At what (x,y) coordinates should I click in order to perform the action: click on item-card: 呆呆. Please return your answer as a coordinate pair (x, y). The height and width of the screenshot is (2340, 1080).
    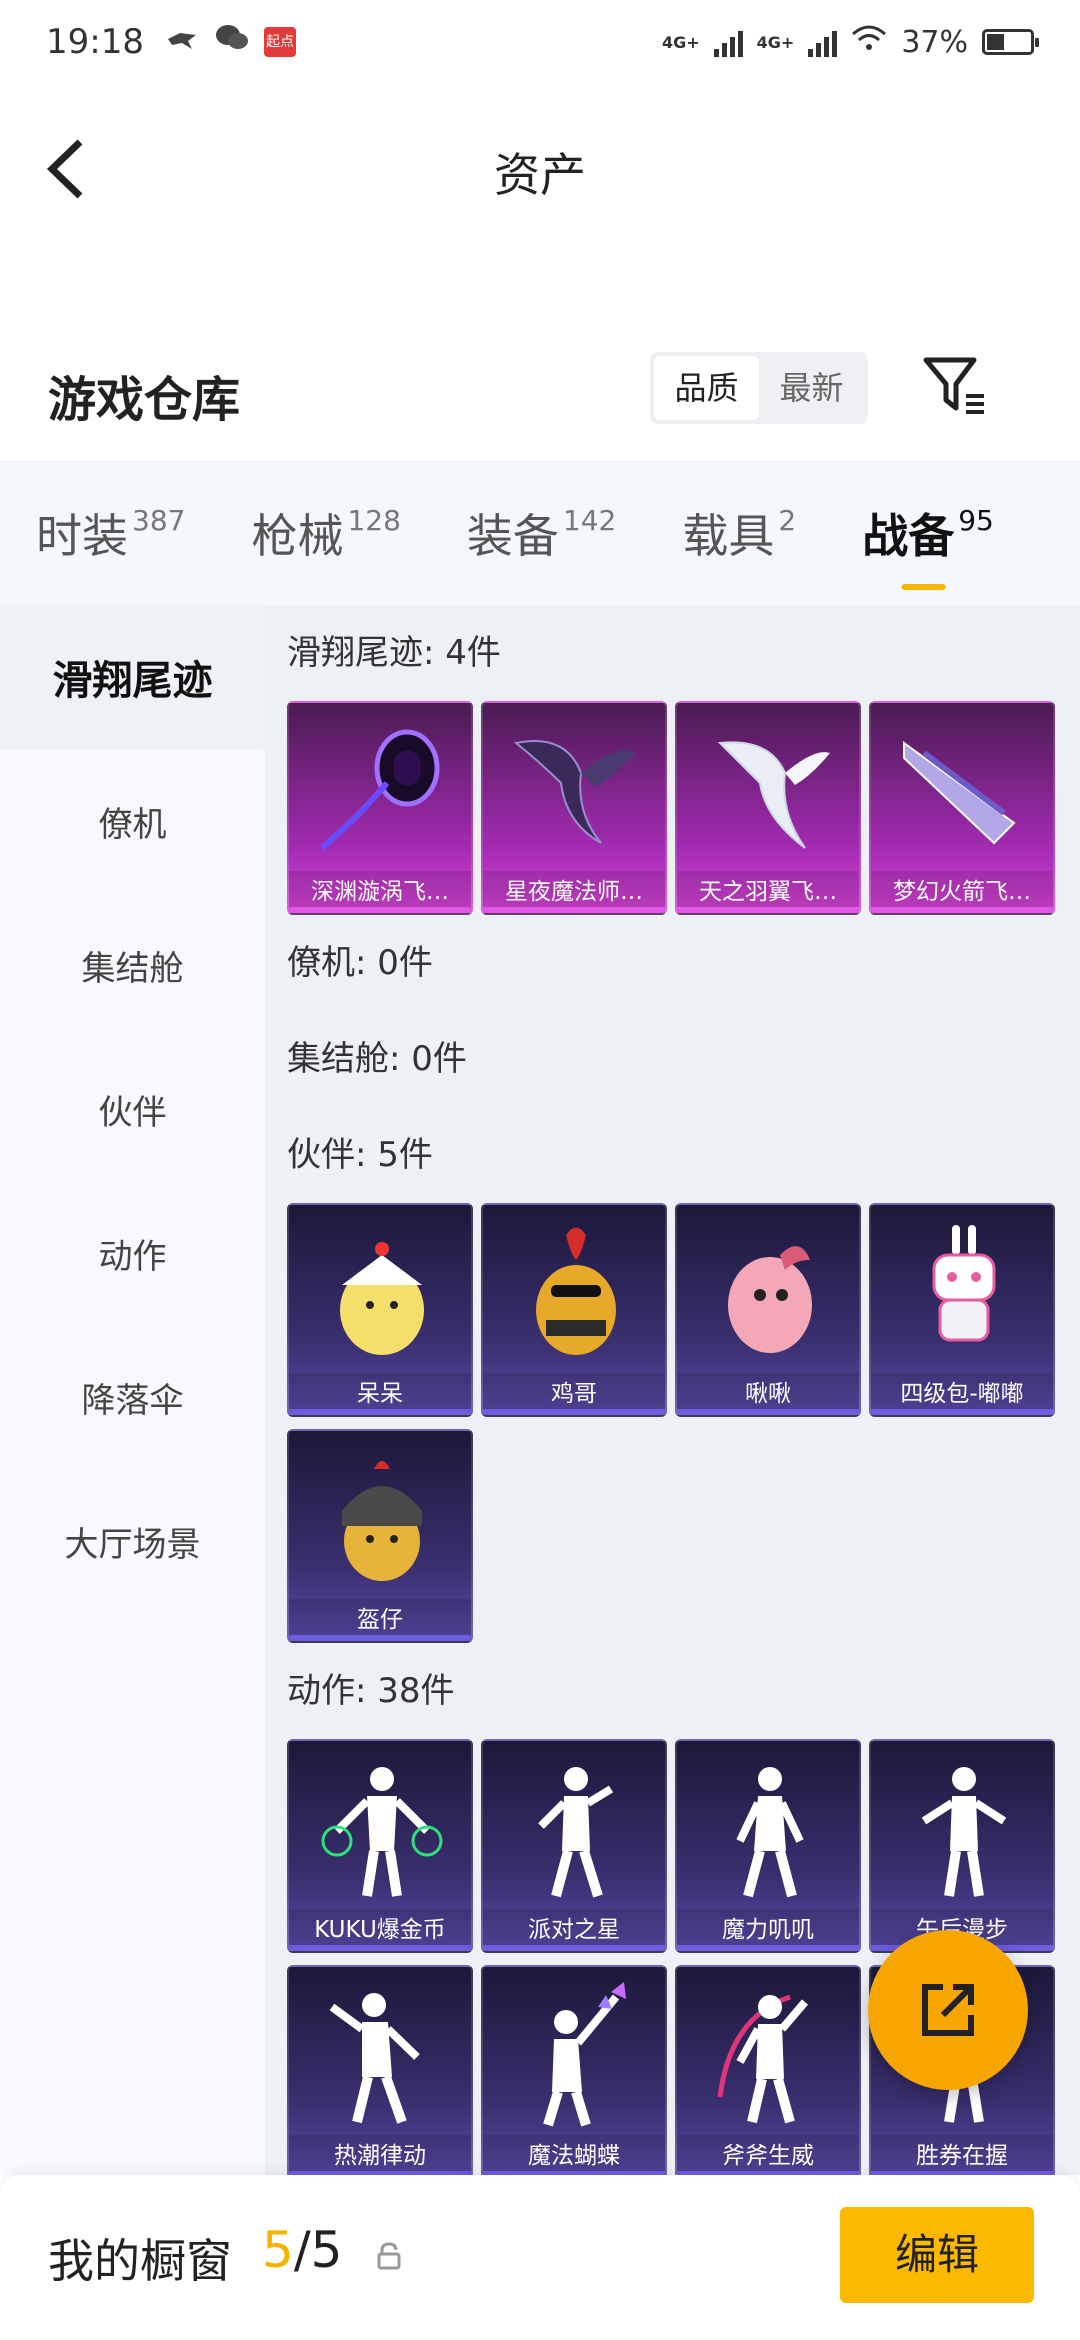
    Looking at the image, I should click on (380, 1310).